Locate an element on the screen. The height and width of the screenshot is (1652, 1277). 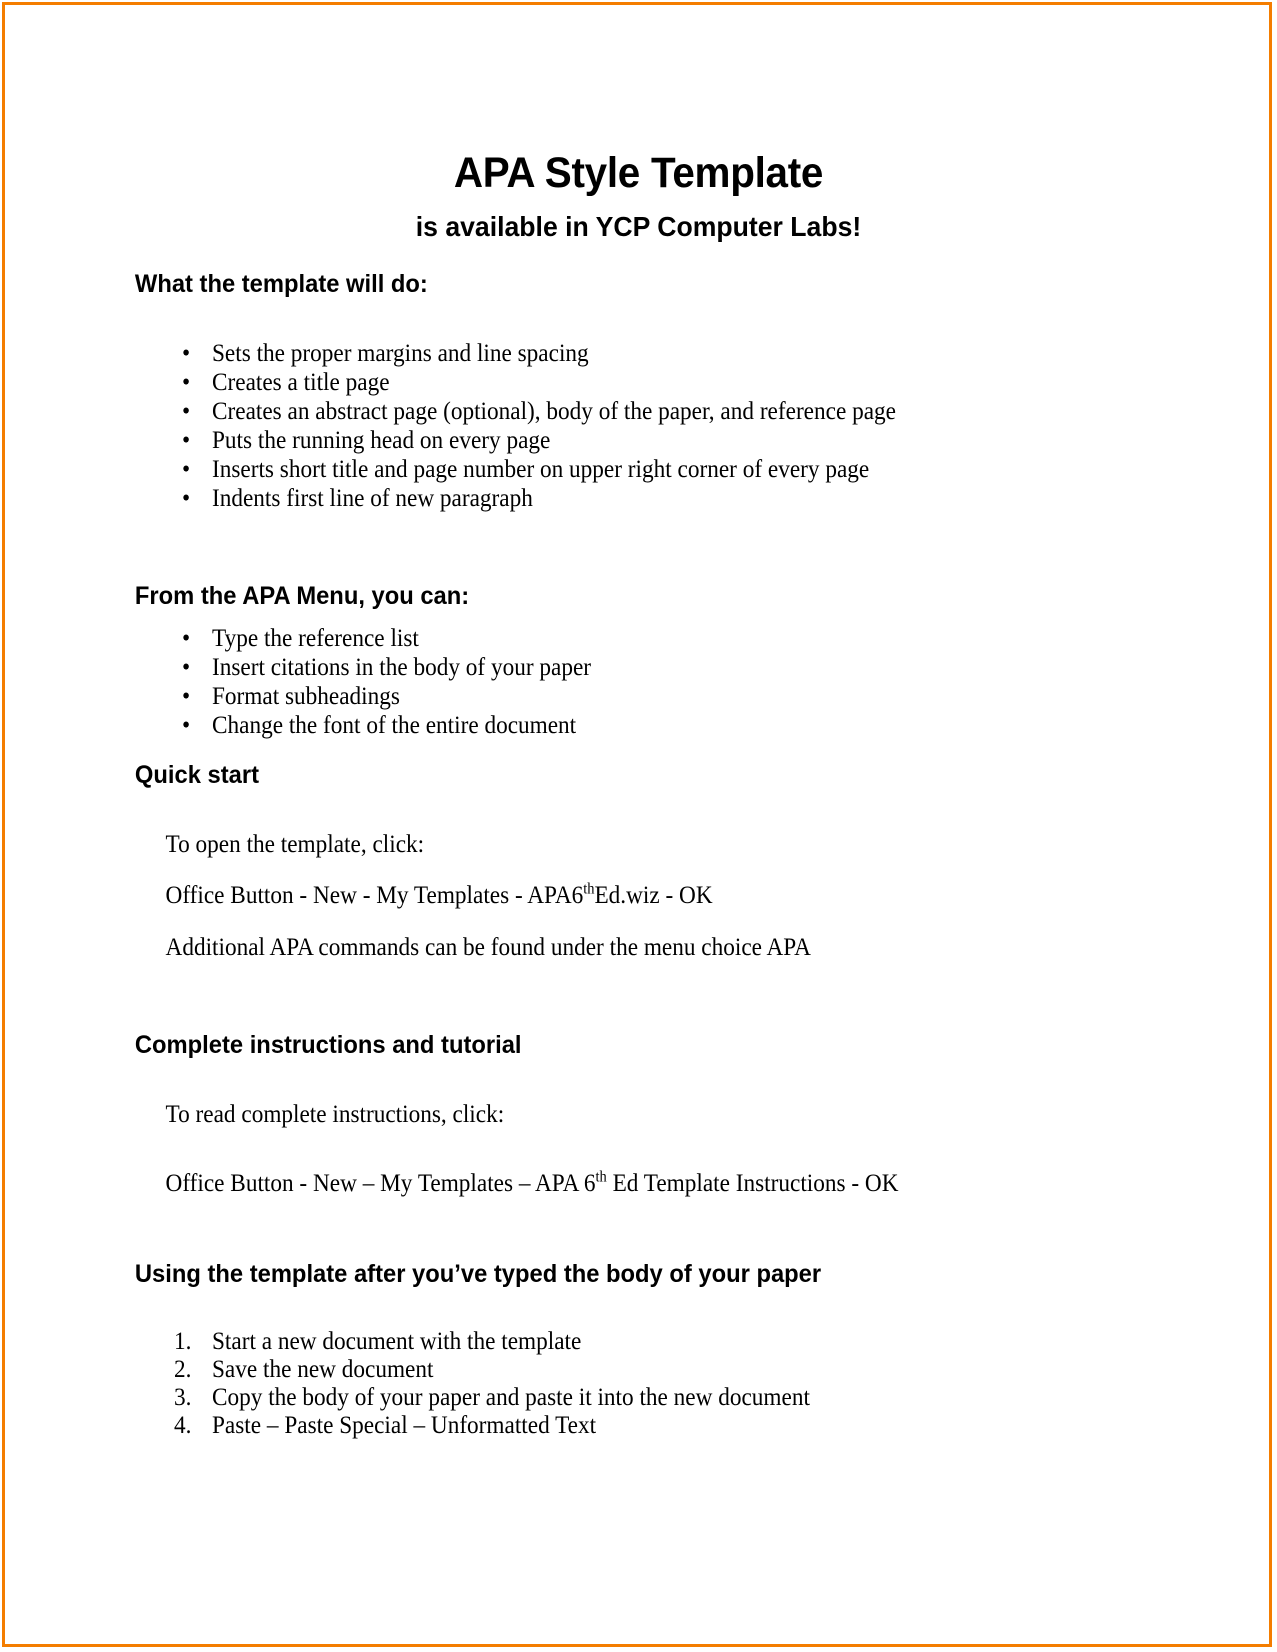
list-item-number: 1. is located at coordinates (183, 1341).